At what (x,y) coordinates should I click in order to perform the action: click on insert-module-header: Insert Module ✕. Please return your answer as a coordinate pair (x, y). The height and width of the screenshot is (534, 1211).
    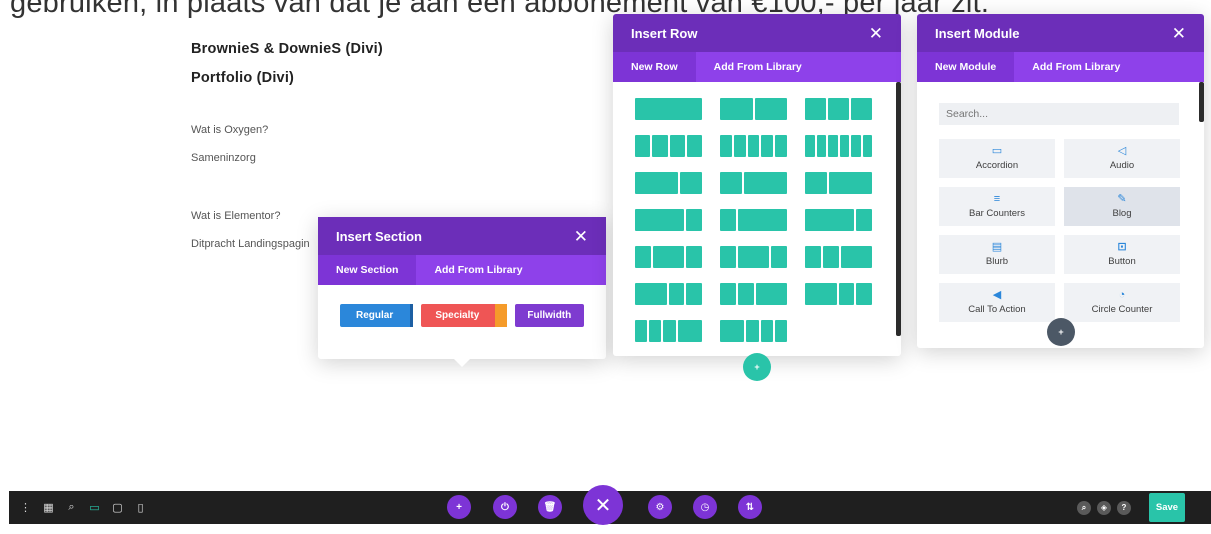
    Looking at the image, I should click on (1060, 33).